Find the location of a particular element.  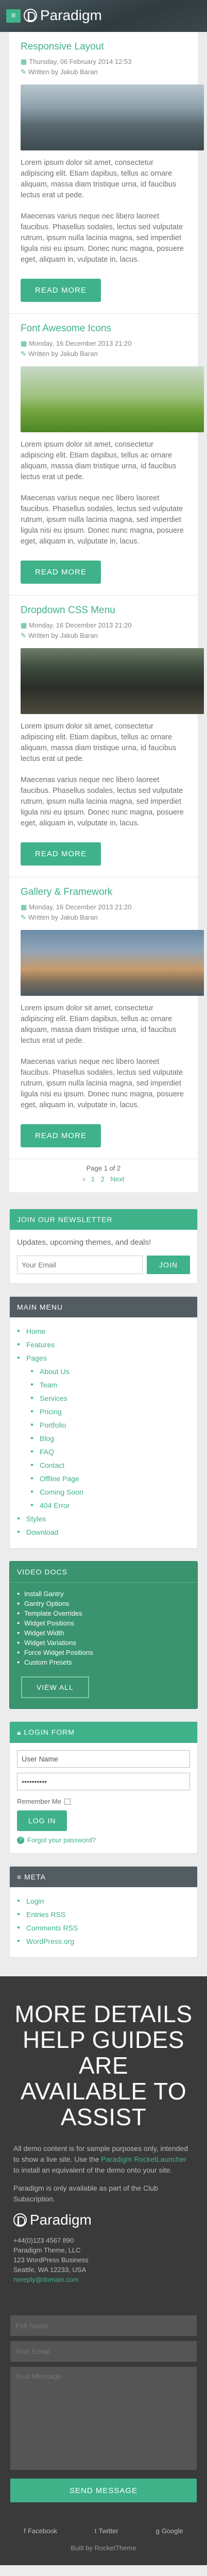

post-date: ▦ Thursday, 06 February 2014 12:53 is located at coordinates (104, 62).